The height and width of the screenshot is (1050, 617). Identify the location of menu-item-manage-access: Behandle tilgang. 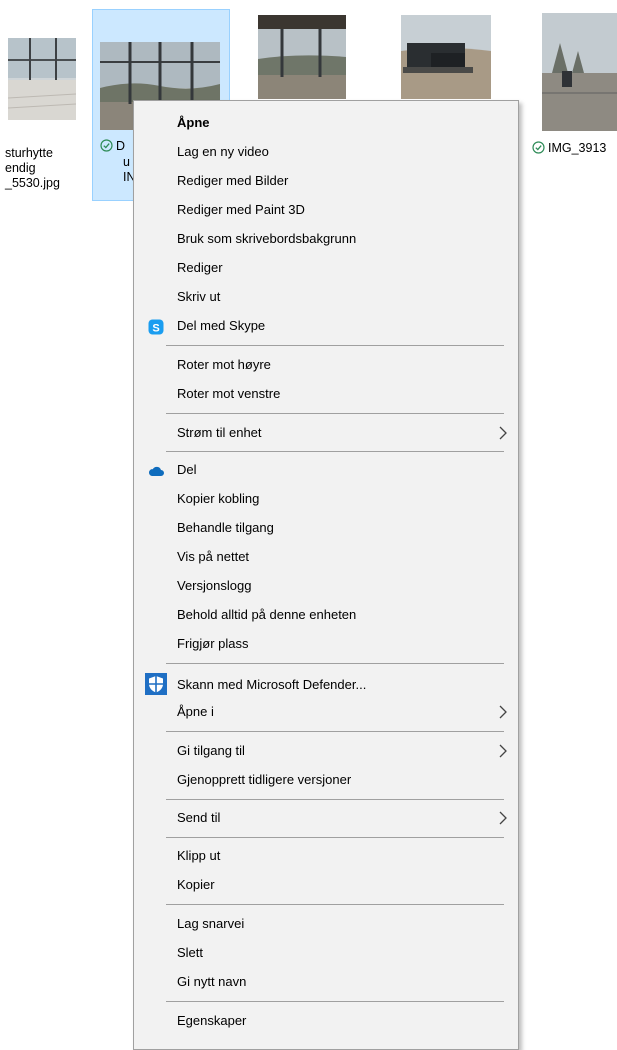
(326, 528).